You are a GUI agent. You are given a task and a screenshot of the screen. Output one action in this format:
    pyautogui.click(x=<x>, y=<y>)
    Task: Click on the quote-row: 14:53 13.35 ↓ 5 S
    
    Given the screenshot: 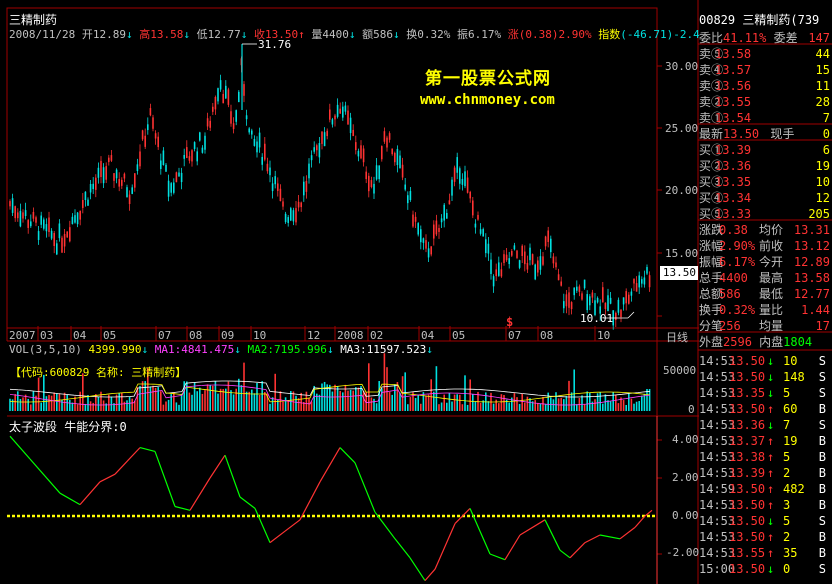 What is the action you would take?
    pyautogui.click(x=765, y=393)
    